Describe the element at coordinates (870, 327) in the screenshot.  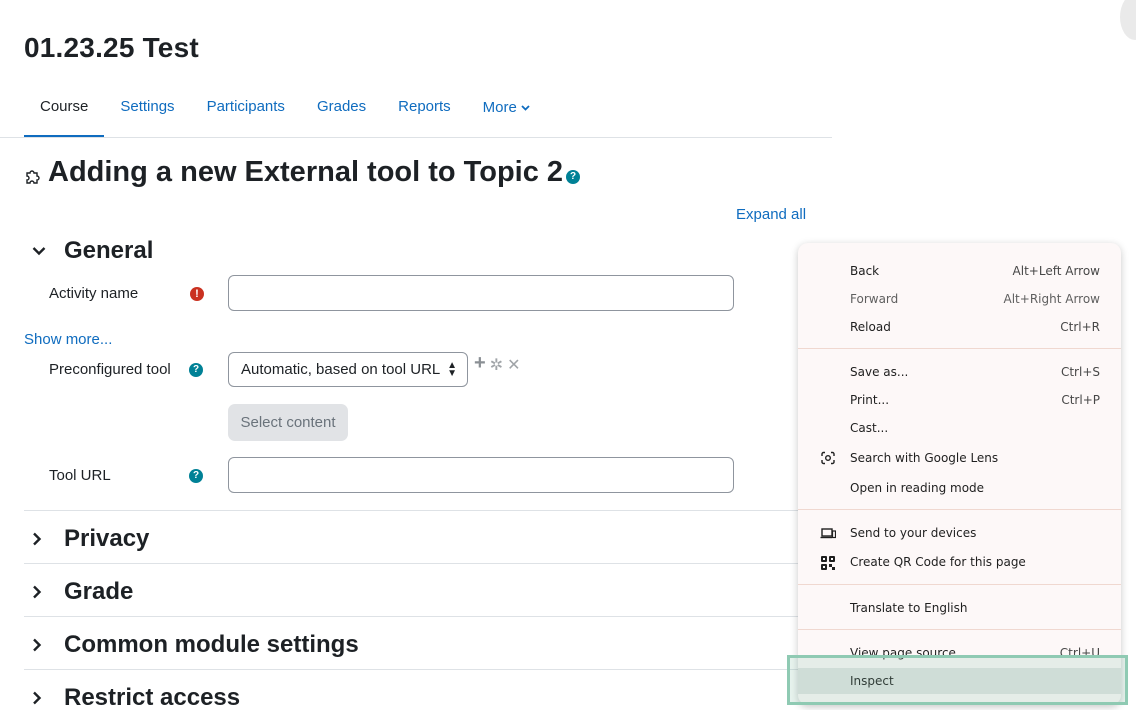
I see `menu-item-label: Reload` at that location.